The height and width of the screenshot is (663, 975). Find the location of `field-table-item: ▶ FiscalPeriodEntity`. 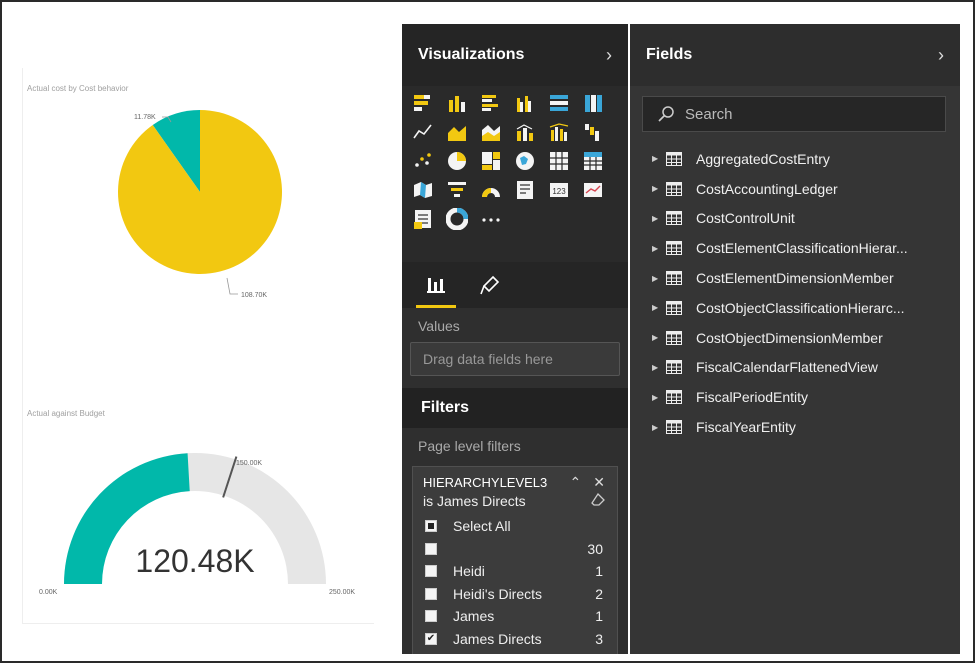

field-table-item: ▶ FiscalPeriodEntity is located at coordinates (795, 397).